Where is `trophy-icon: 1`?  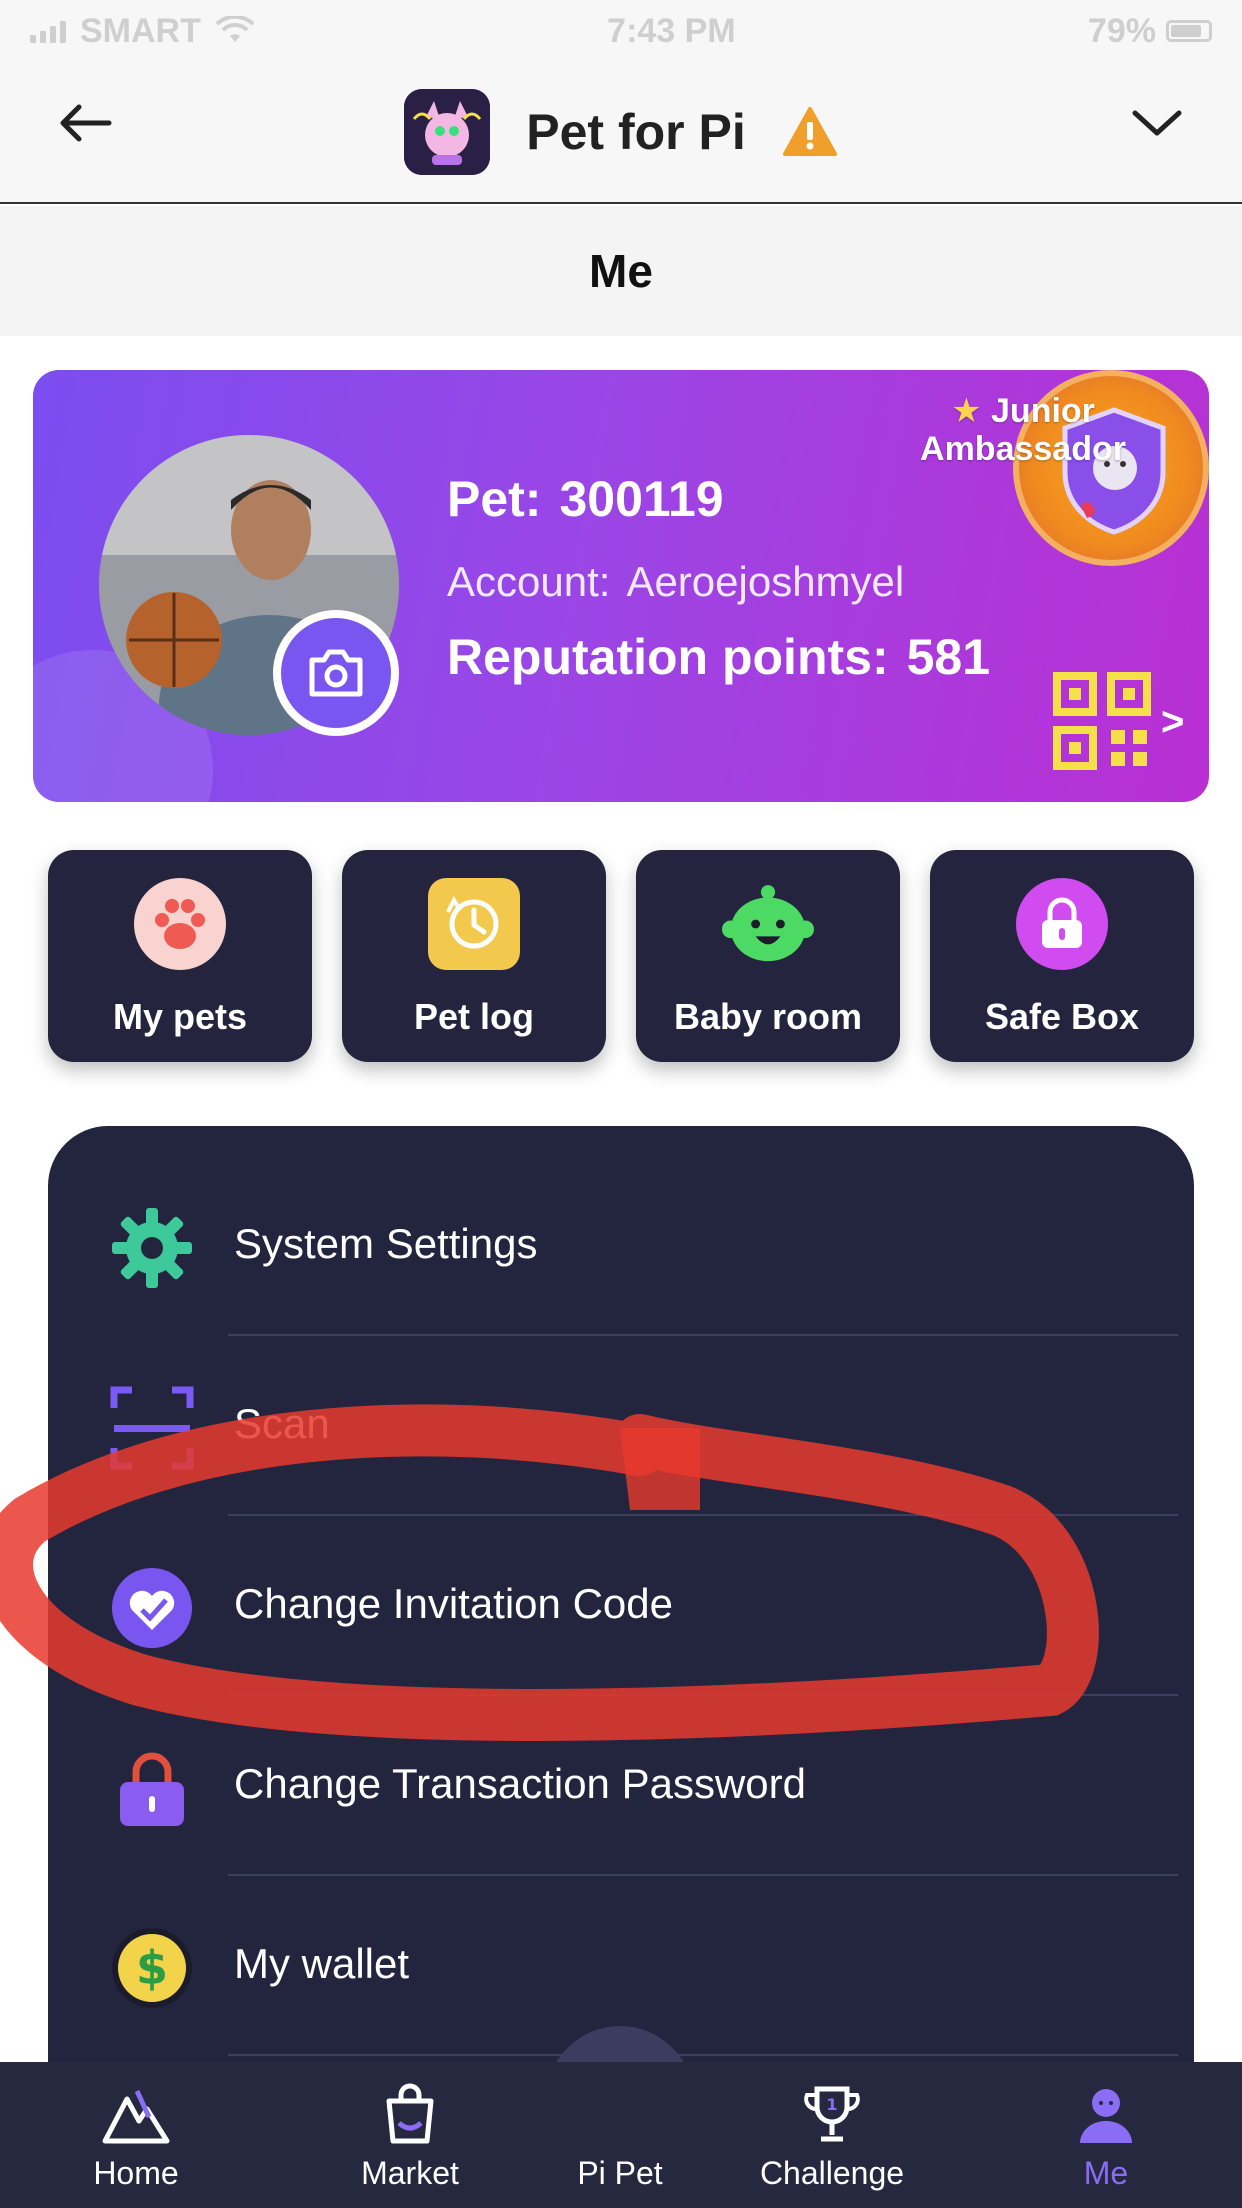 trophy-icon: 1 is located at coordinates (832, 2114).